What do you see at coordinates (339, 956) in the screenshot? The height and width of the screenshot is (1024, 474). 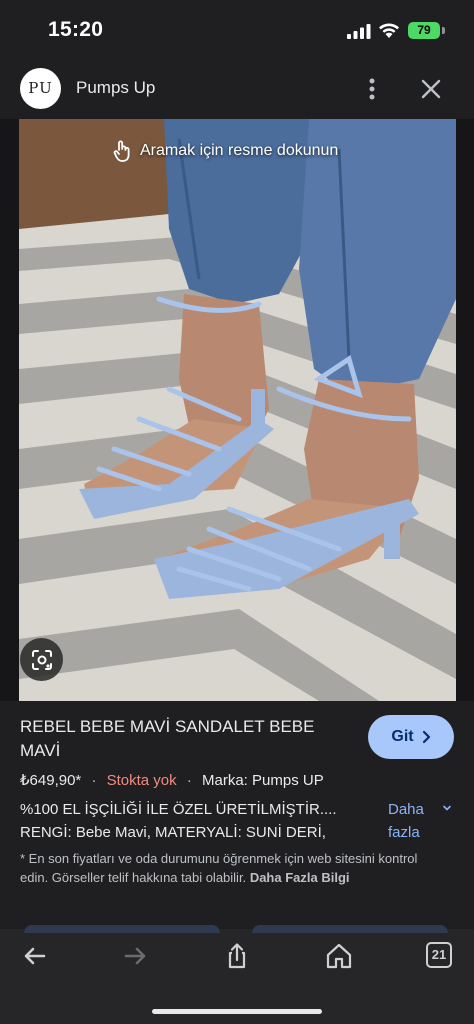 I see `home-icon` at bounding box center [339, 956].